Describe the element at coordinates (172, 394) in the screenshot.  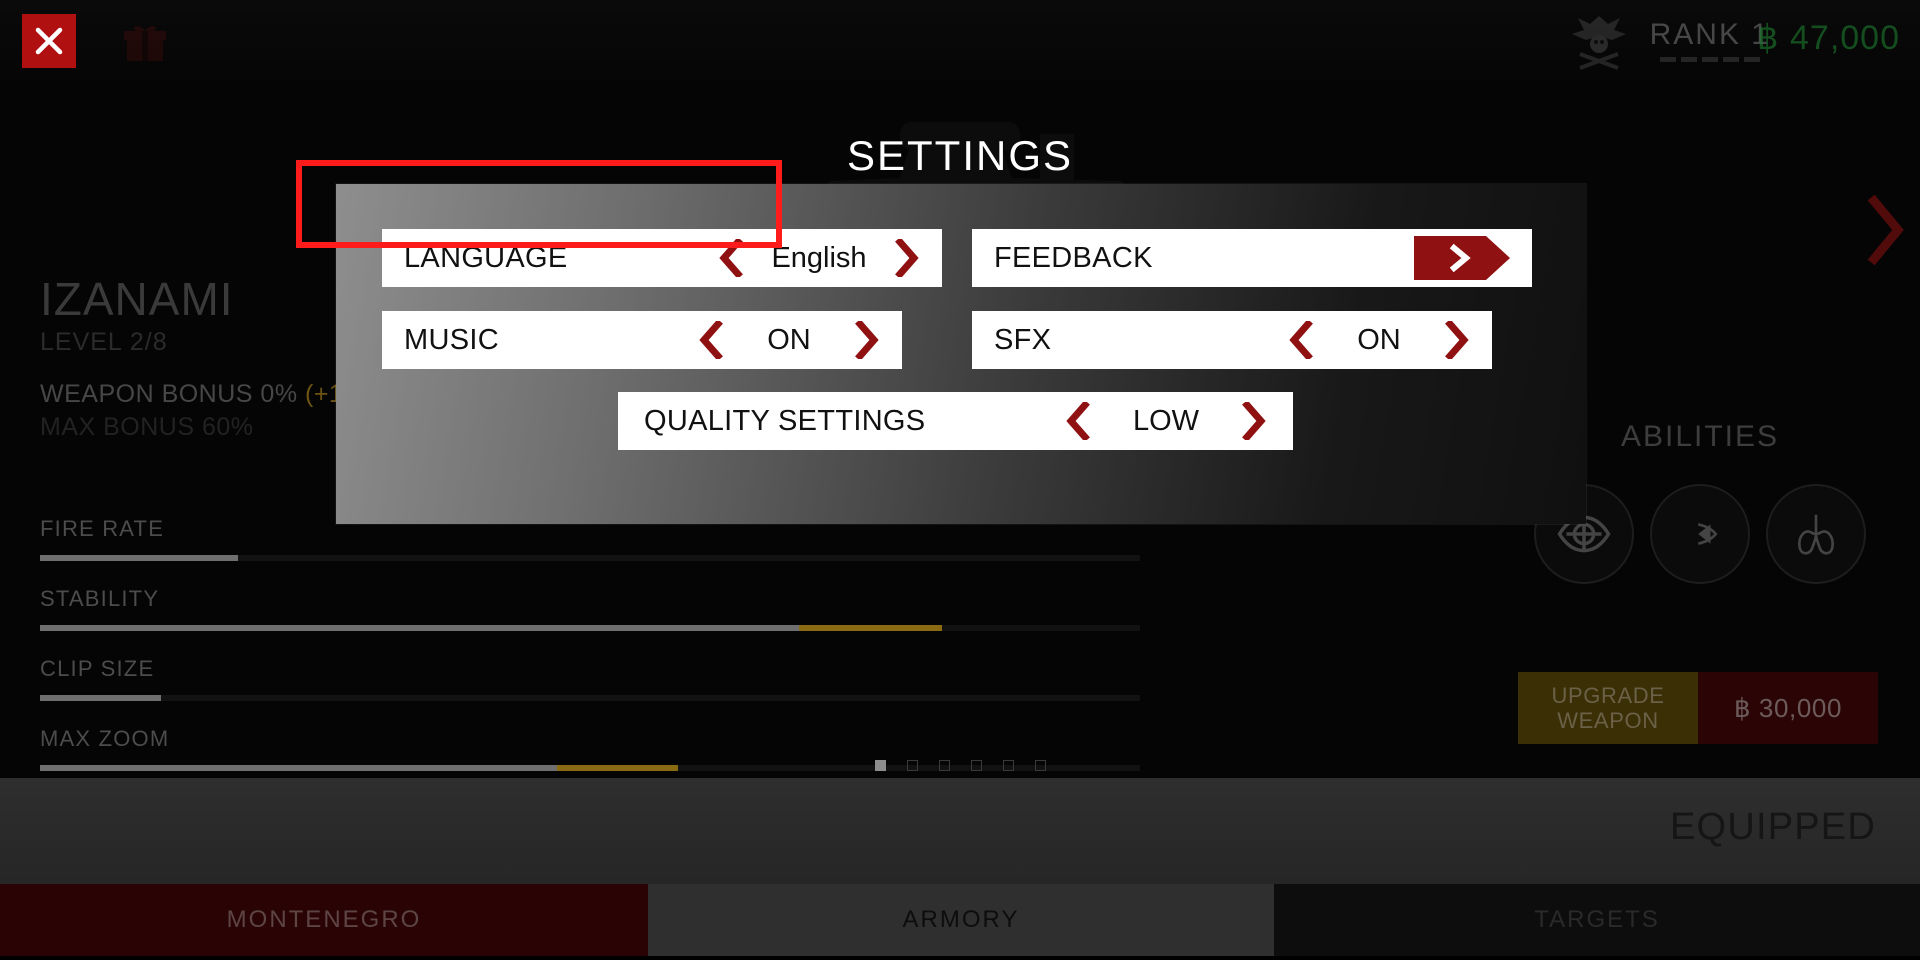
I see `weapon-bonus-text: WEAPON BONUS 0%` at that location.